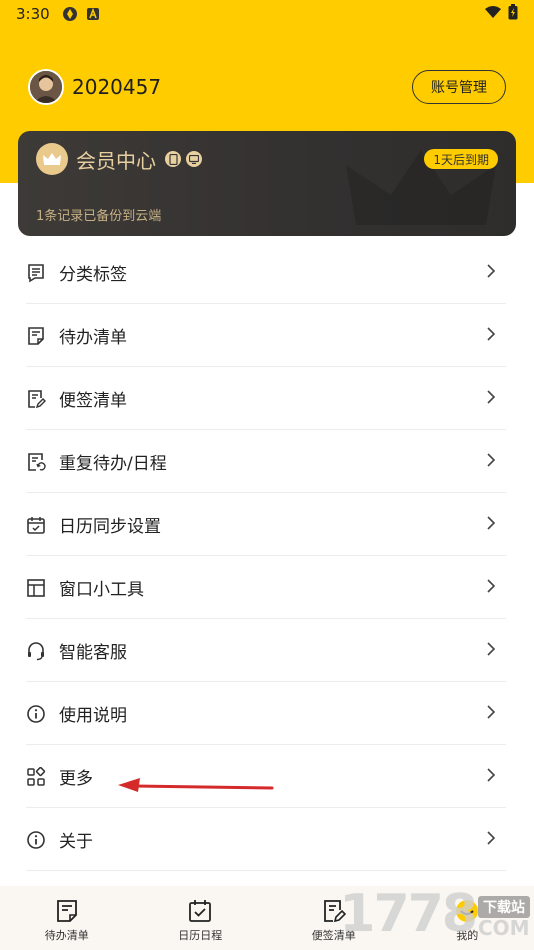  I want to click on crown-icon, so click(52, 159).